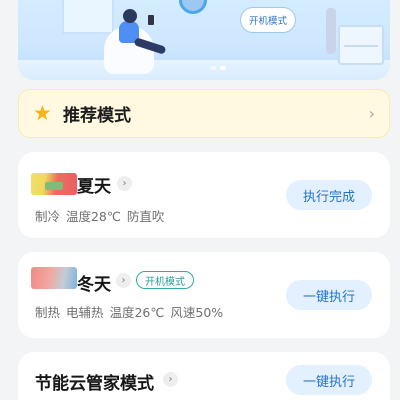 This screenshot has height=400, width=400. I want to click on mode-thumbnail-summer, so click(54, 184).